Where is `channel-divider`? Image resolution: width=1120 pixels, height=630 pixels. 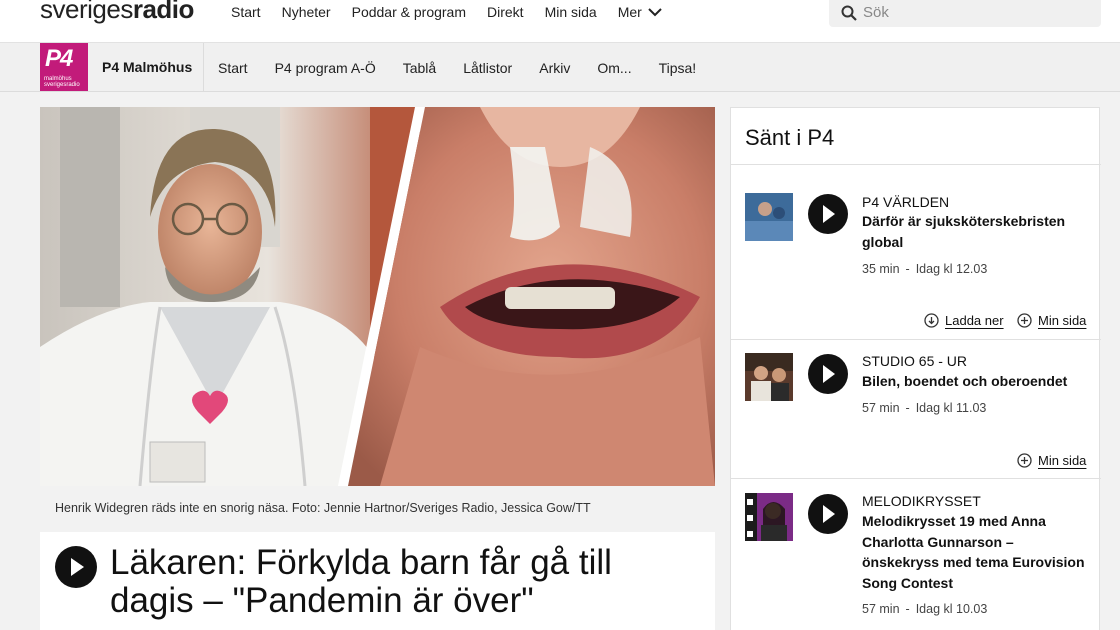
channel-divider is located at coordinates (203, 67).